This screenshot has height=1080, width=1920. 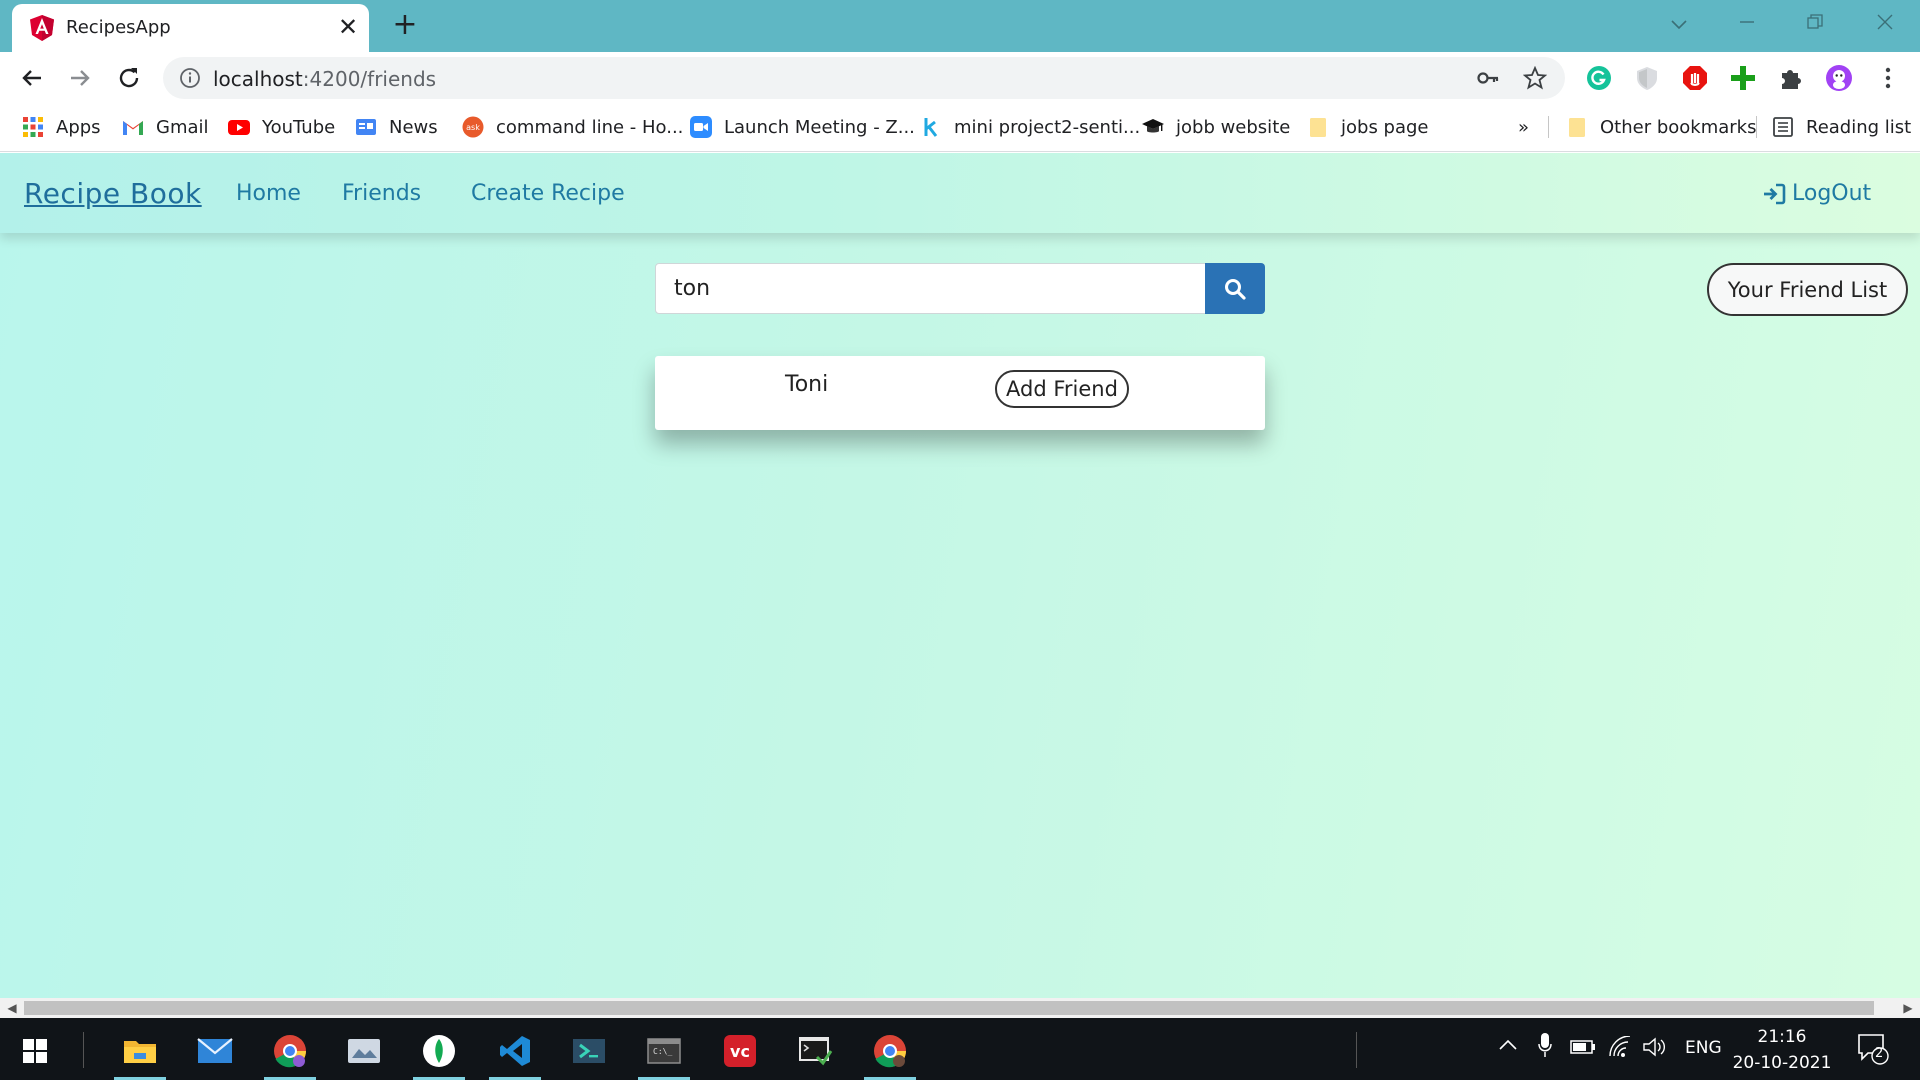 I want to click on taskbar-mail, so click(x=215, y=1051).